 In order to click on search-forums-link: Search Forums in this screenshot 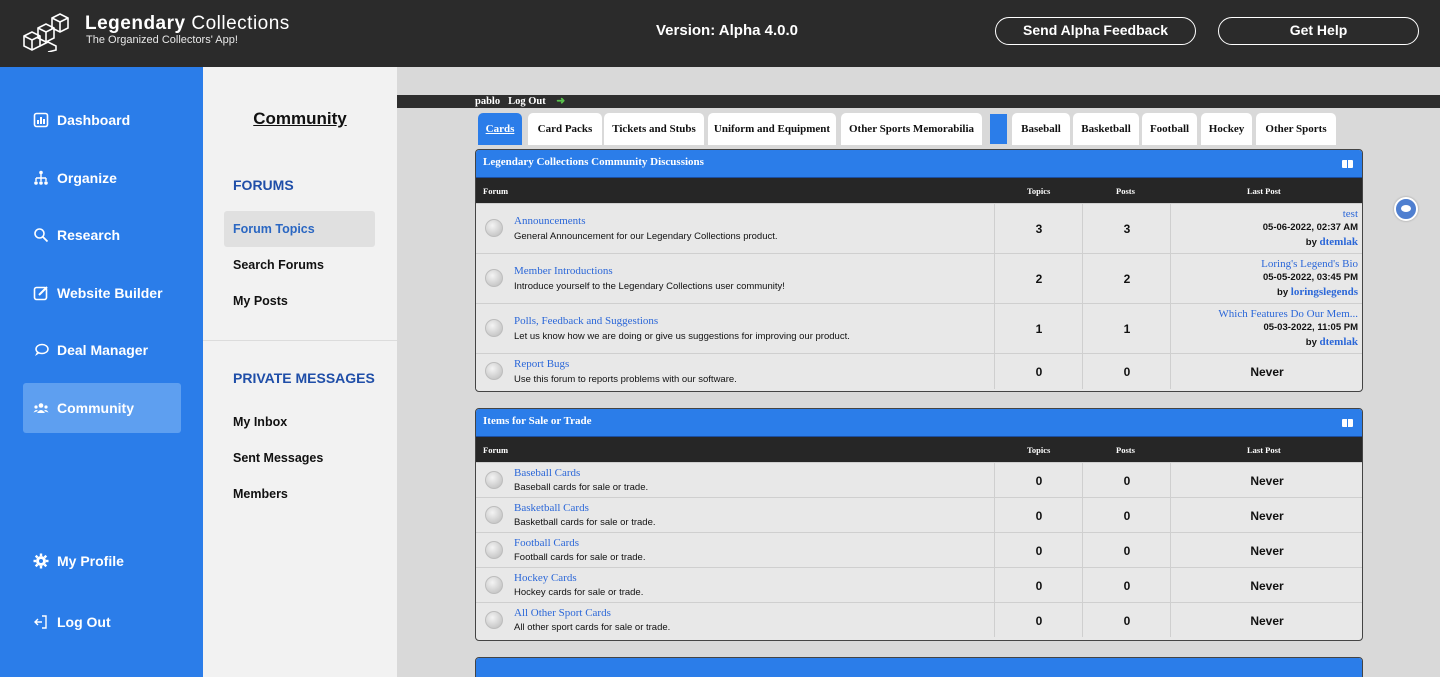, I will do `click(278, 265)`.